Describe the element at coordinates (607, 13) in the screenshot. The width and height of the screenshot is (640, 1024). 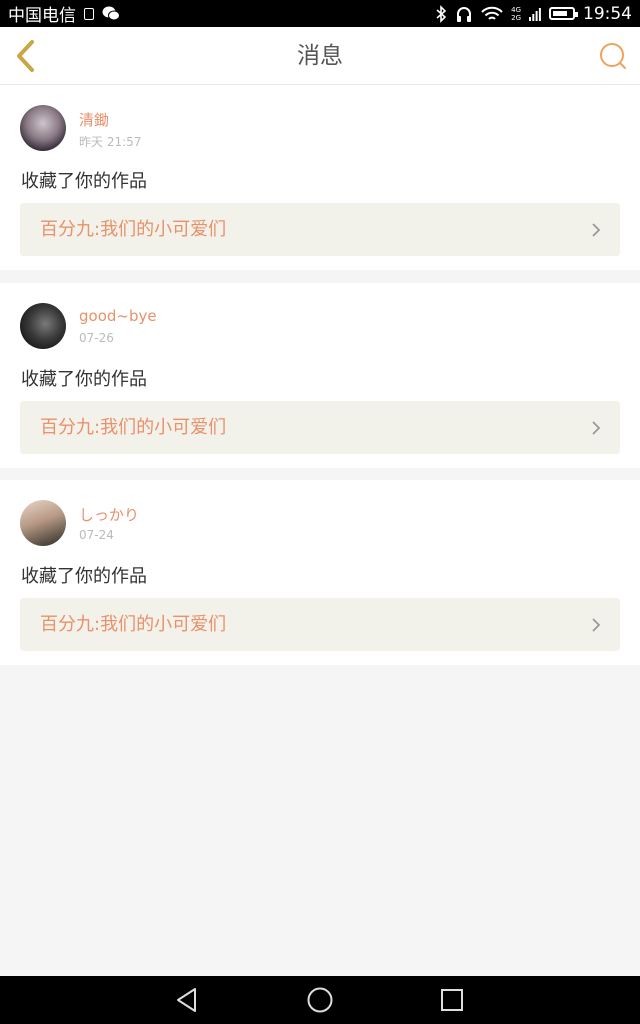
I see `clock: 19:54` at that location.